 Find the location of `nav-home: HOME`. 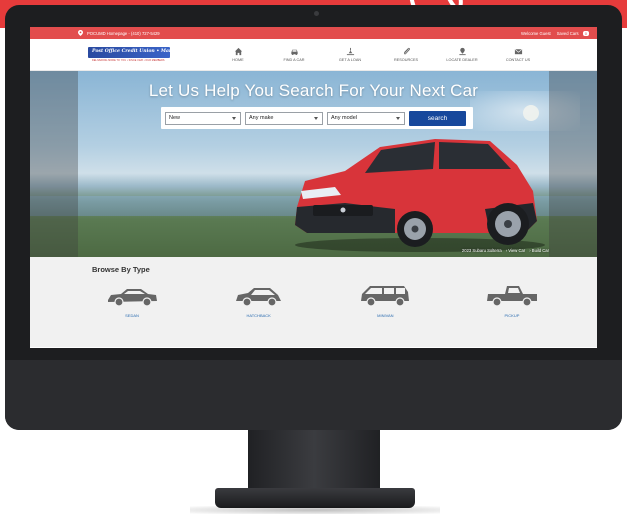

nav-home: HOME is located at coordinates (238, 54).